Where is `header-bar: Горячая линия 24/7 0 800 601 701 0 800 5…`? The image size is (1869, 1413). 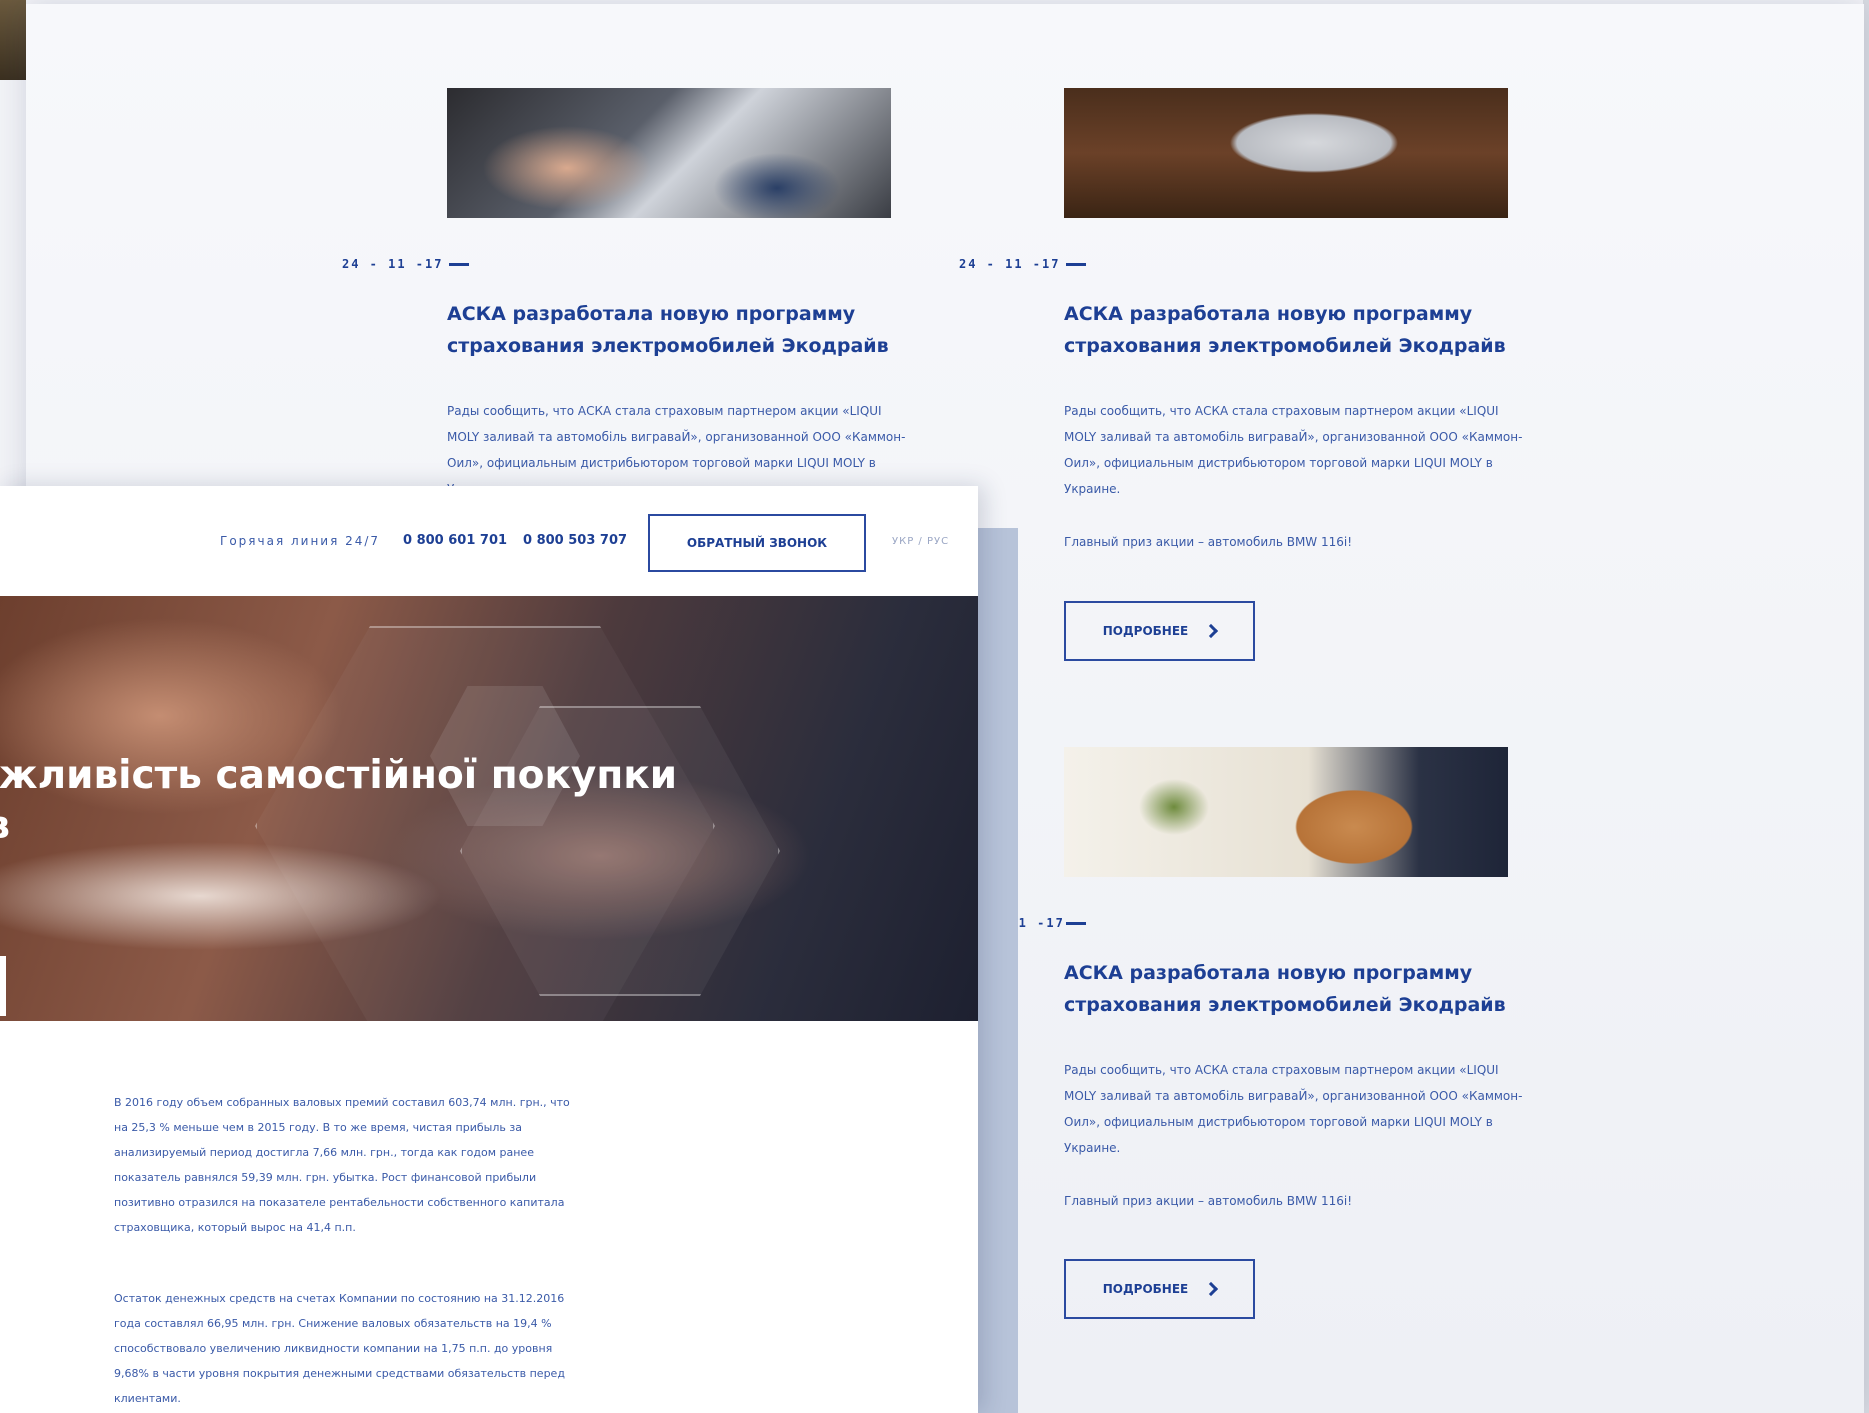 header-bar: Горячая линия 24/7 0 800 601 701 0 800 5… is located at coordinates (489, 541).